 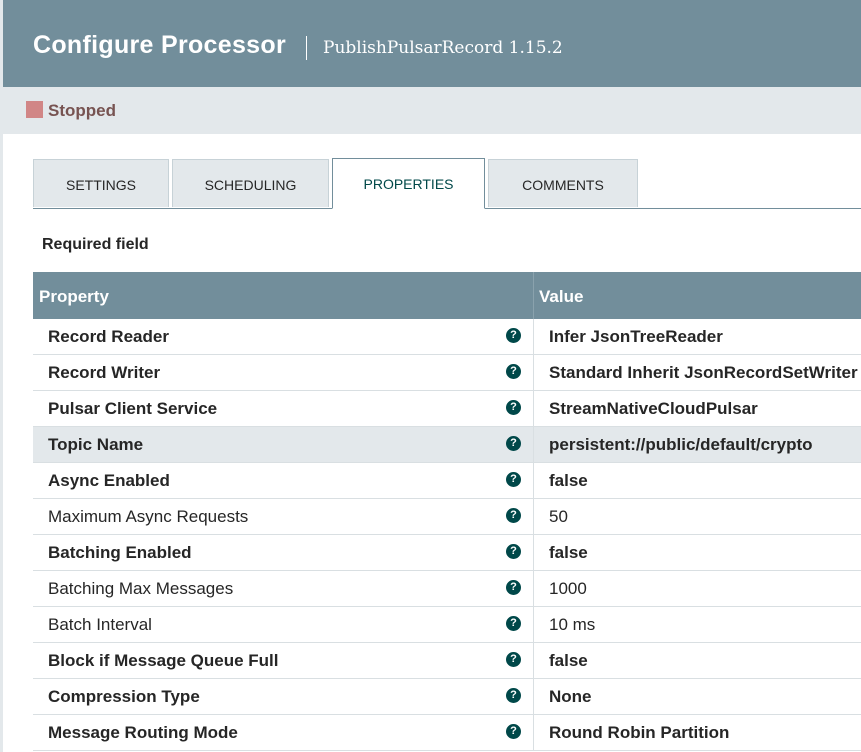 What do you see at coordinates (101, 183) in the screenshot?
I see `tab-settings: SETTINGS` at bounding box center [101, 183].